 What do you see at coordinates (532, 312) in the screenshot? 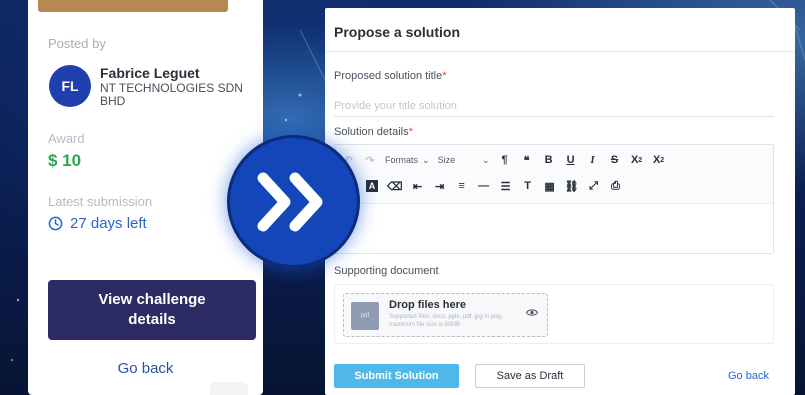
I see `eye-icon` at bounding box center [532, 312].